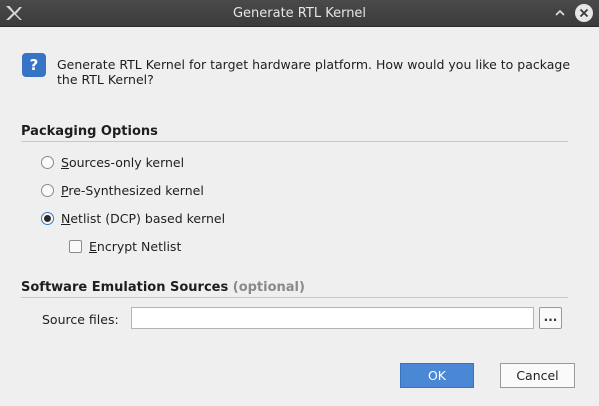 This screenshot has height=406, width=599. I want to click on source-files-label: Source files:, so click(80, 319).